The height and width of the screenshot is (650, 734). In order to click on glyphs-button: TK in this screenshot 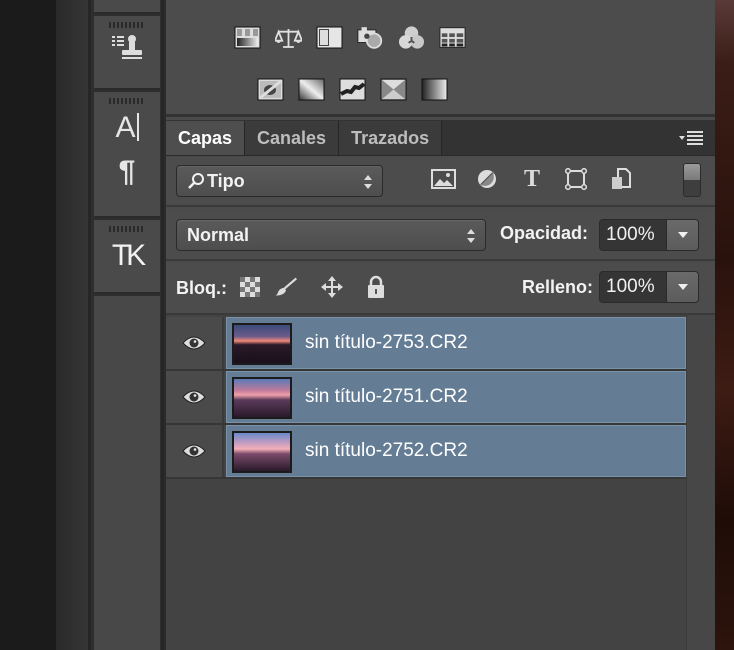, I will do `click(127, 256)`.